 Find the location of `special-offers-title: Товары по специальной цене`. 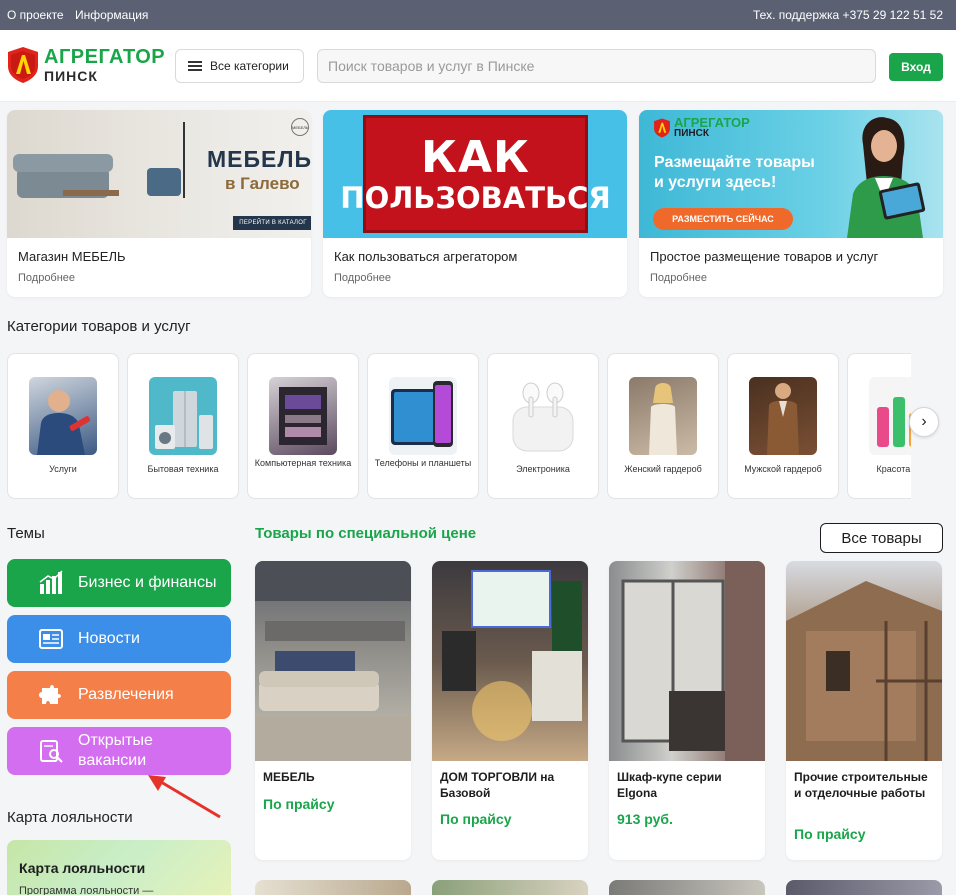

special-offers-title: Товары по специальной цене is located at coordinates (366, 533).